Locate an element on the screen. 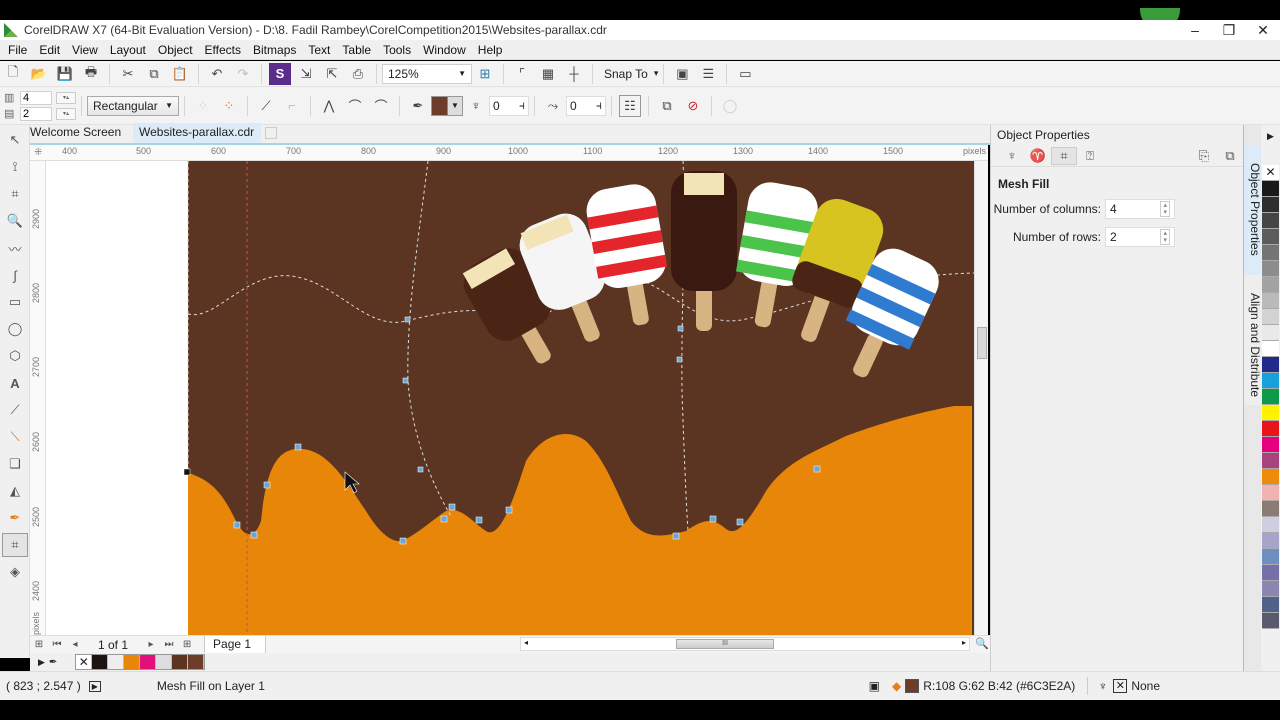  zoom-navigator-icon: 🔍 is located at coordinates (982, 643).